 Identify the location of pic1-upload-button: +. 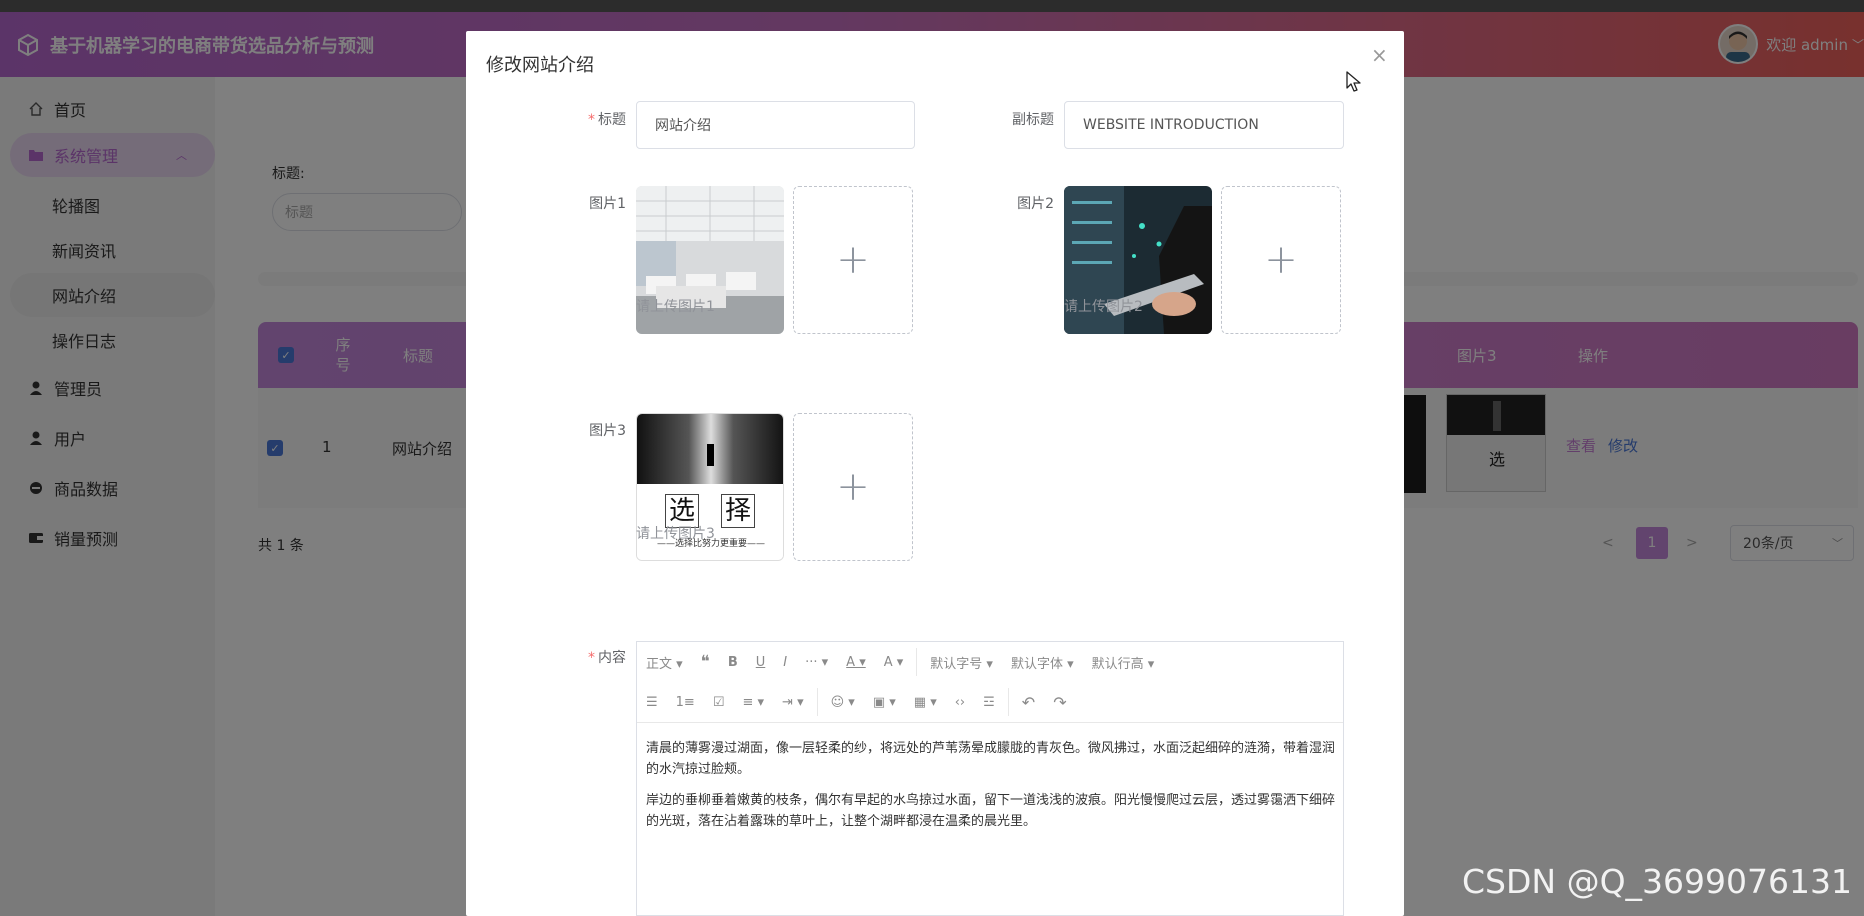
(853, 260).